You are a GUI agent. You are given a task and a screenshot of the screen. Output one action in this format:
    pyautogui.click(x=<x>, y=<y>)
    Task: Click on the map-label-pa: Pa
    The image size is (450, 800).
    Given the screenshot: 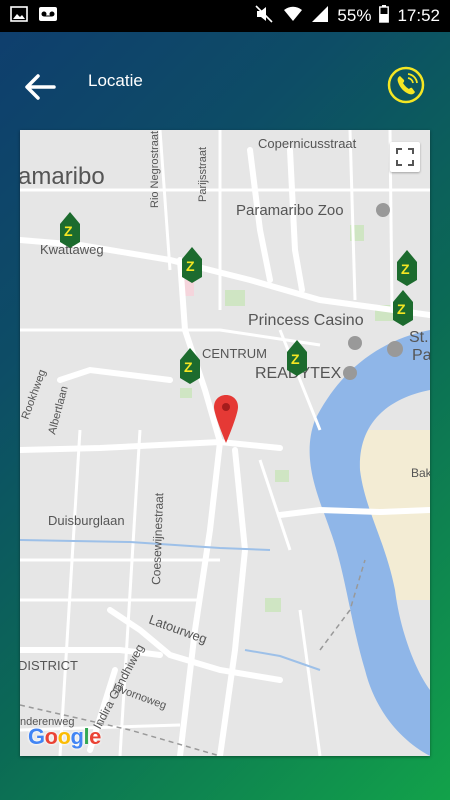 What is the action you would take?
    pyautogui.click(x=421, y=355)
    